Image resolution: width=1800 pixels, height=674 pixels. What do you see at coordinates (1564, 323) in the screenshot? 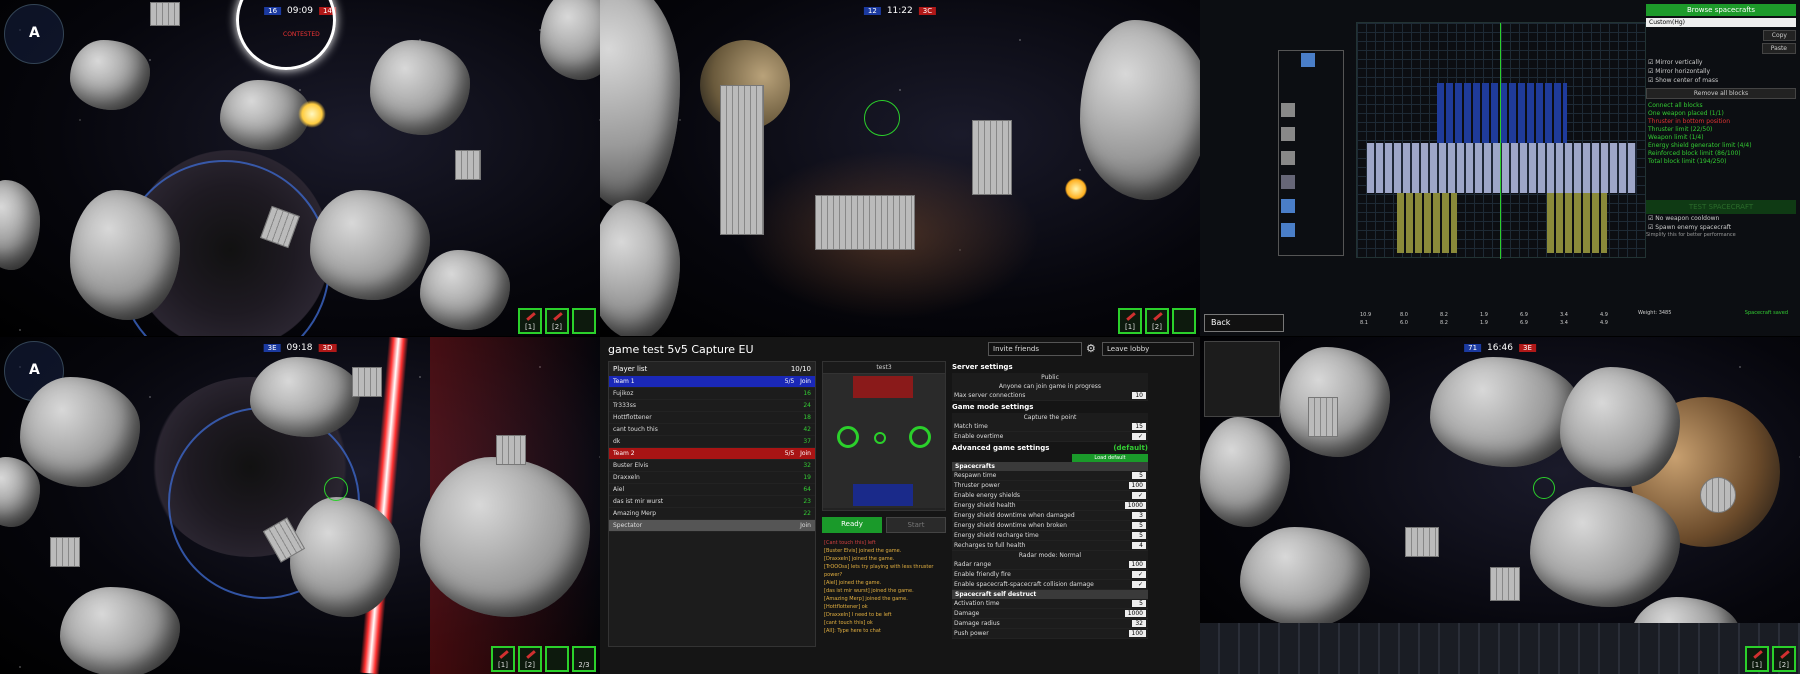
I see `stat-value: 3.4` at bounding box center [1564, 323].